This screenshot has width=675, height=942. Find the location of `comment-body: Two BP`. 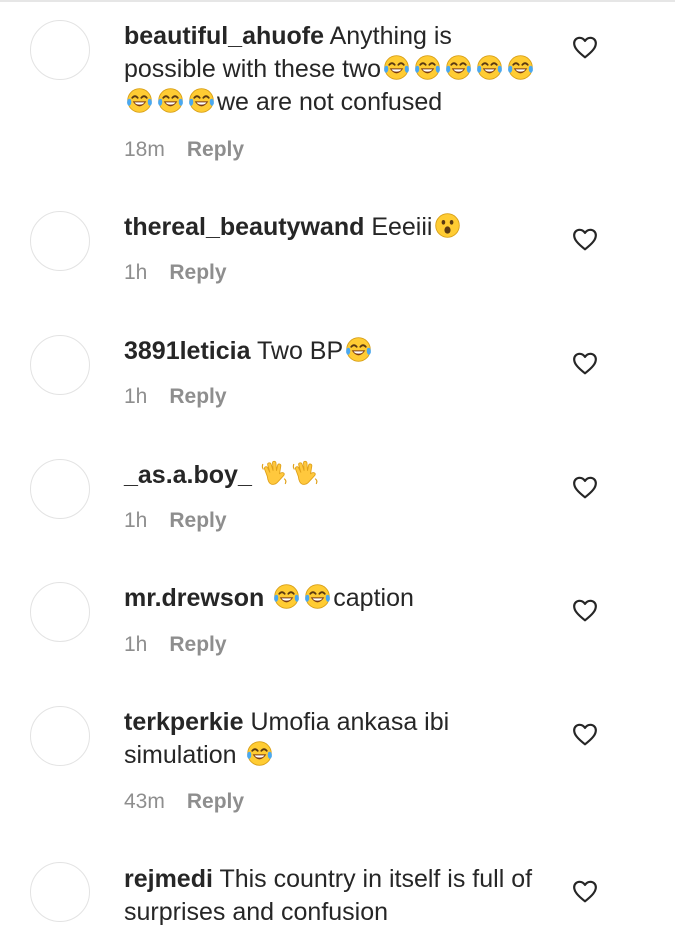

comment-body: Two BP is located at coordinates (300, 351).